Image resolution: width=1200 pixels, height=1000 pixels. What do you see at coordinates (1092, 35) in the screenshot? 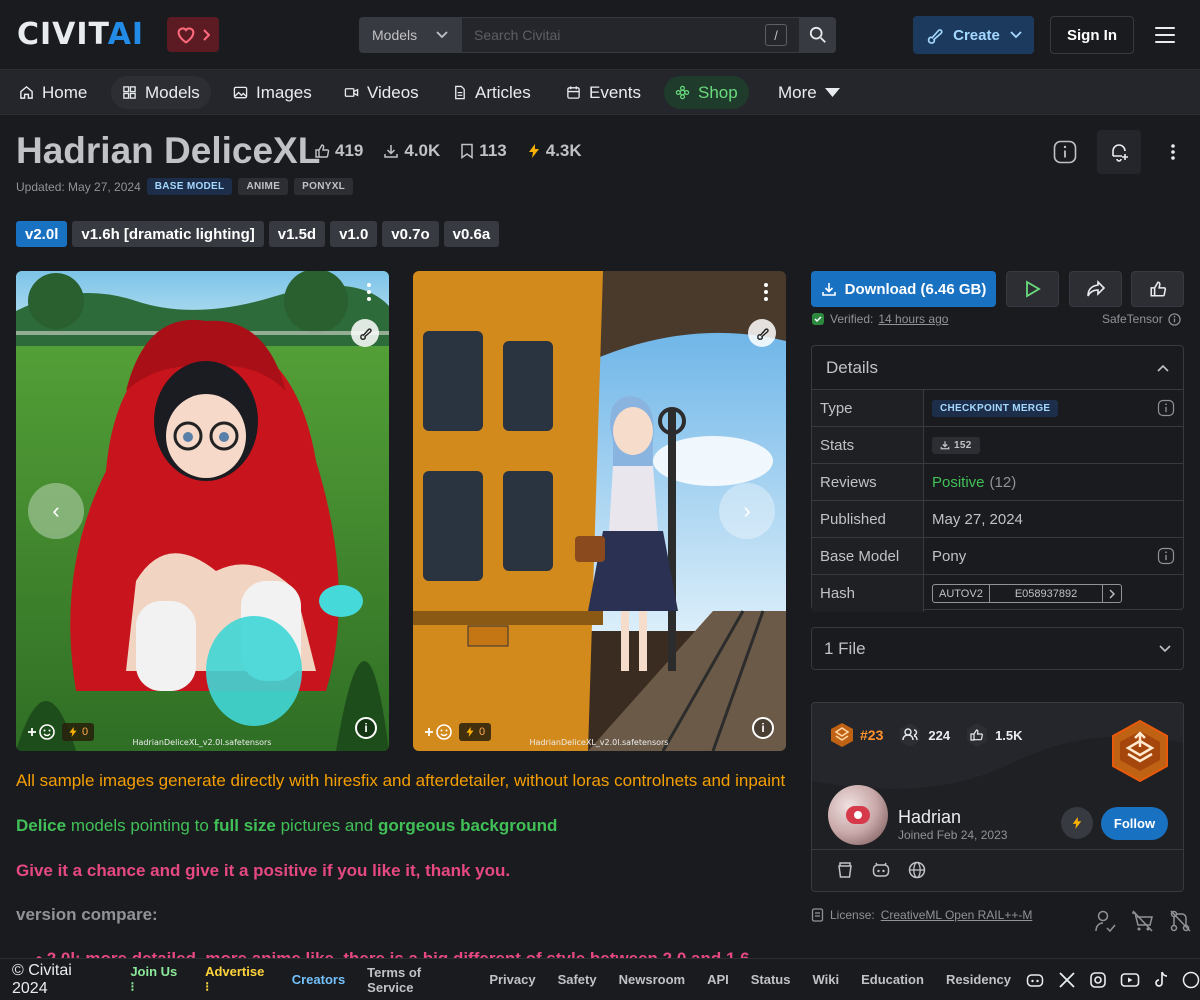
I see `sign-in-button: Sign In` at bounding box center [1092, 35].